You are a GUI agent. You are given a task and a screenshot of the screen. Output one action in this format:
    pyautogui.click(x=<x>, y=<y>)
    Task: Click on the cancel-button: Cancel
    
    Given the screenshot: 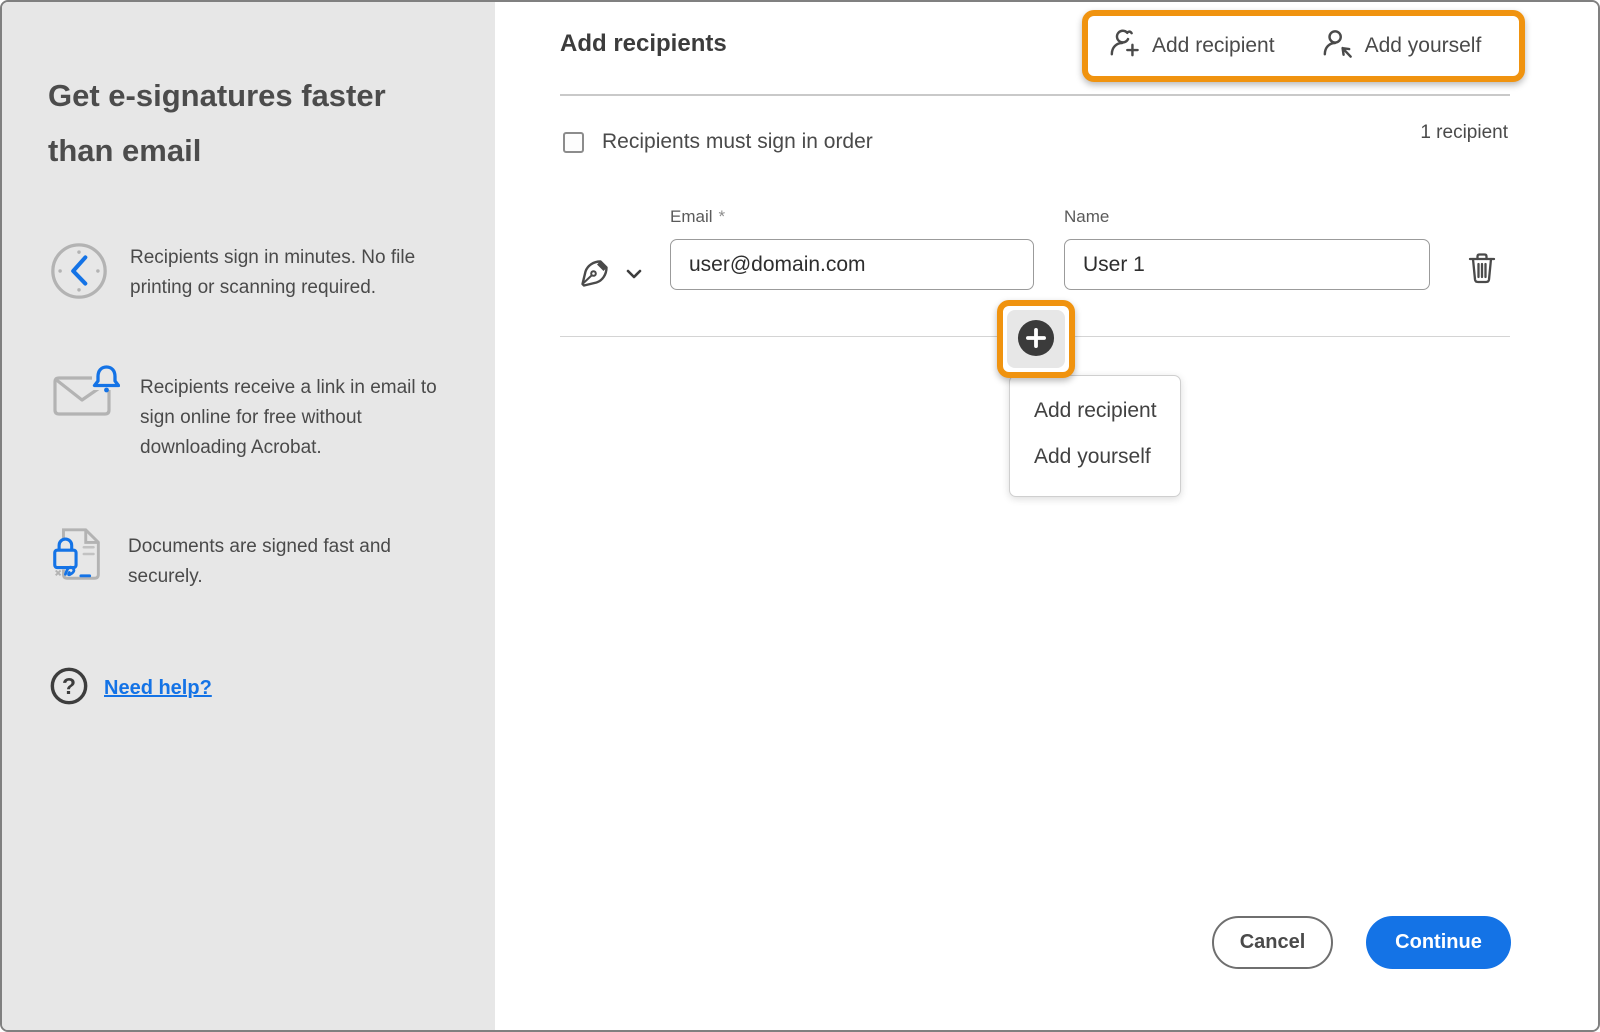 What is the action you would take?
    pyautogui.click(x=1272, y=942)
    